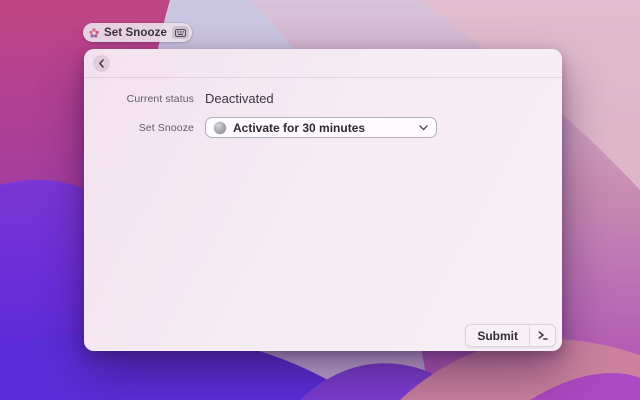 This screenshot has width=640, height=400. What do you see at coordinates (239, 98) in the screenshot?
I see `current-status-value: Deactivated` at bounding box center [239, 98].